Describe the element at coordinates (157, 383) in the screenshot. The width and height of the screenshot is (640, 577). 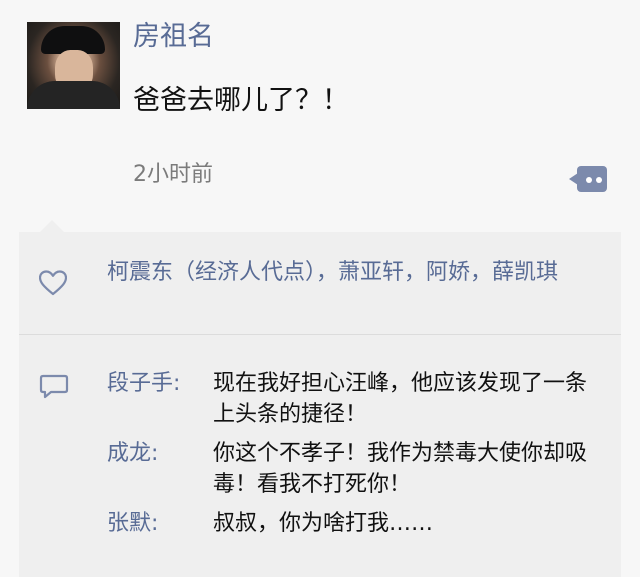
I see `comment-author: 段子手:` at that location.